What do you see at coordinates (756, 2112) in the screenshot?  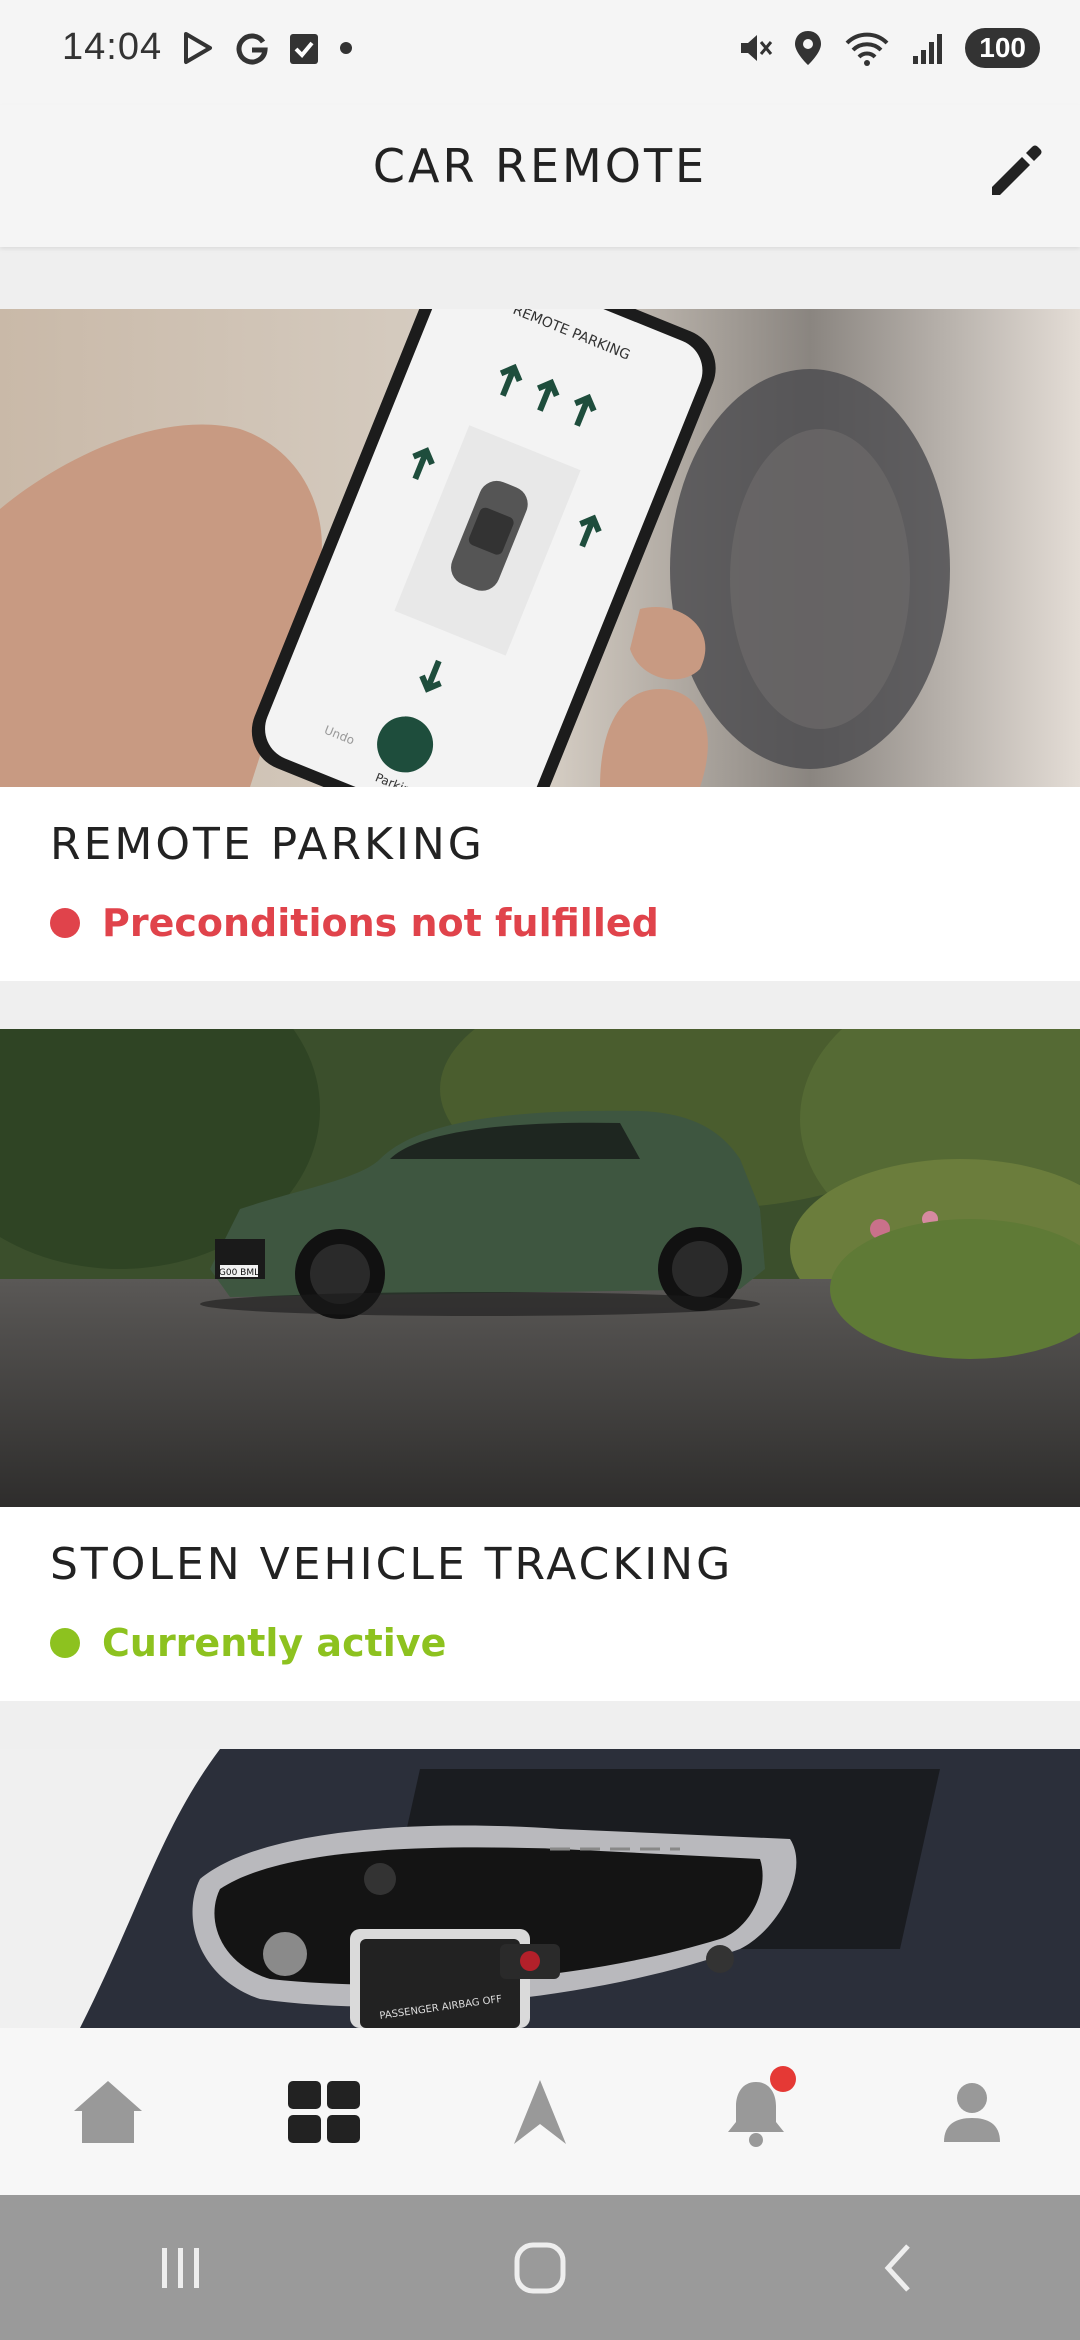 I see `nav-notifications` at bounding box center [756, 2112].